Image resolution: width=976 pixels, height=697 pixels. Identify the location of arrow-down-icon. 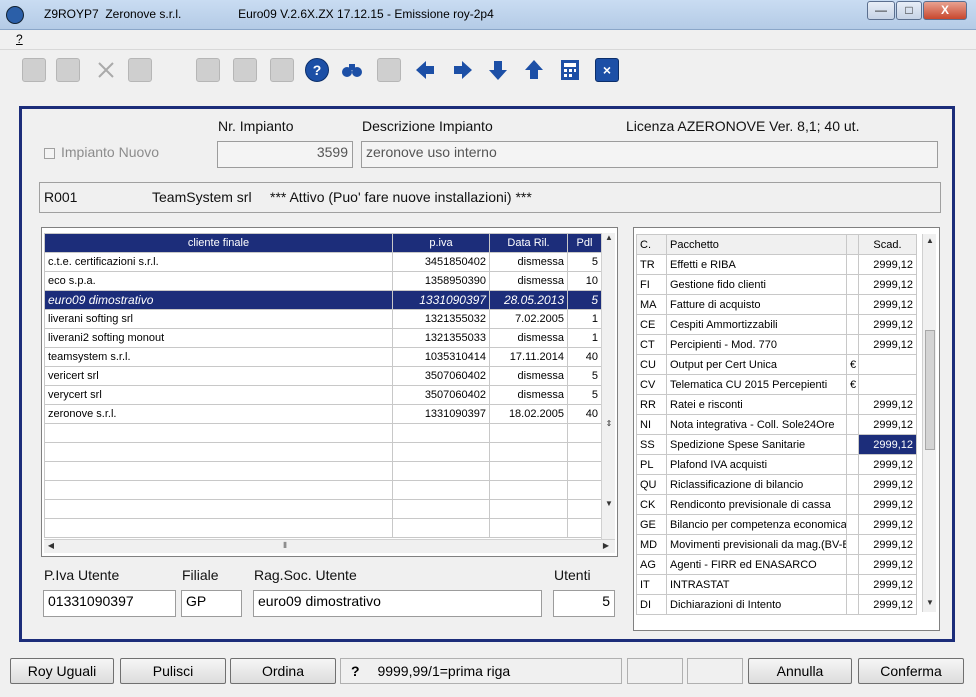
(498, 70).